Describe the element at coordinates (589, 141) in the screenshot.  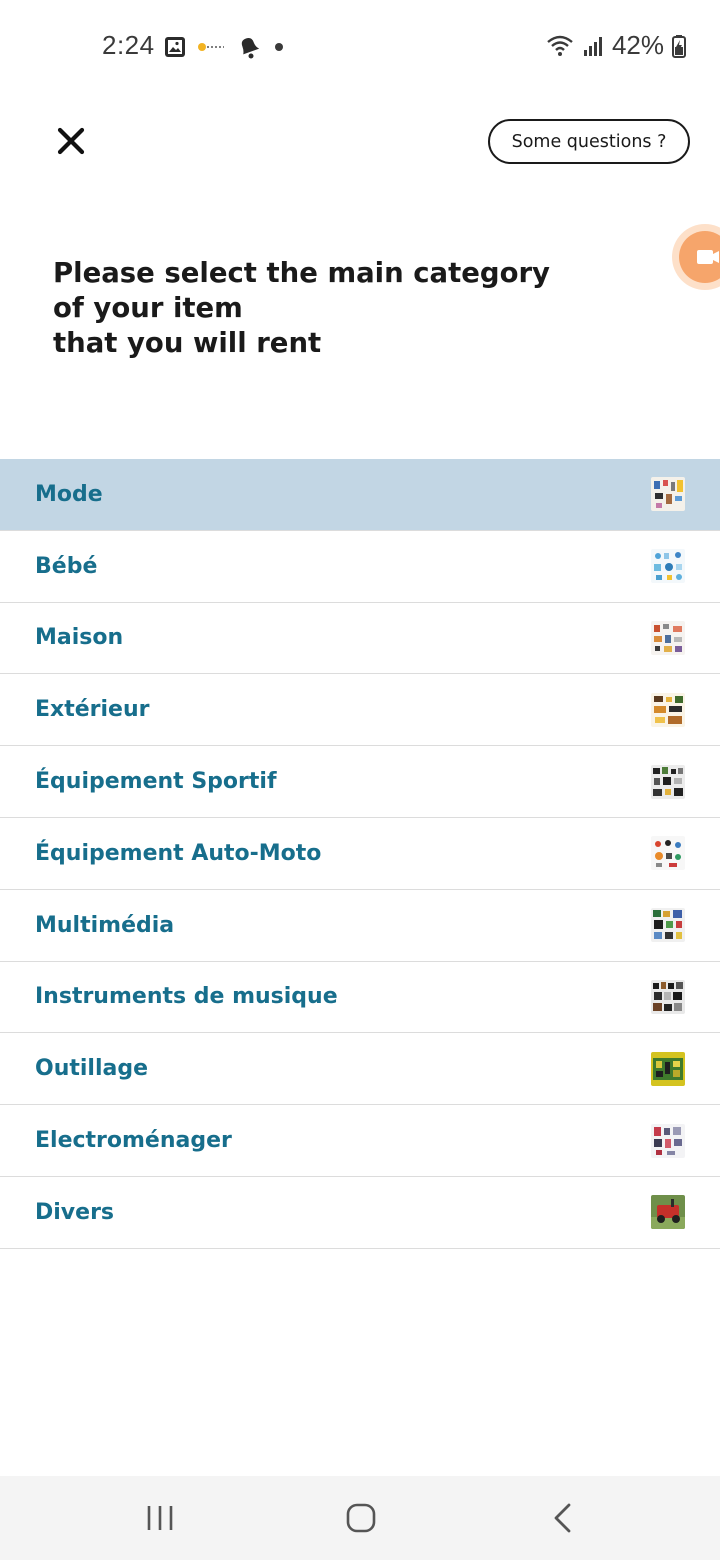
I see `some-questions-button: Some questions ?` at that location.